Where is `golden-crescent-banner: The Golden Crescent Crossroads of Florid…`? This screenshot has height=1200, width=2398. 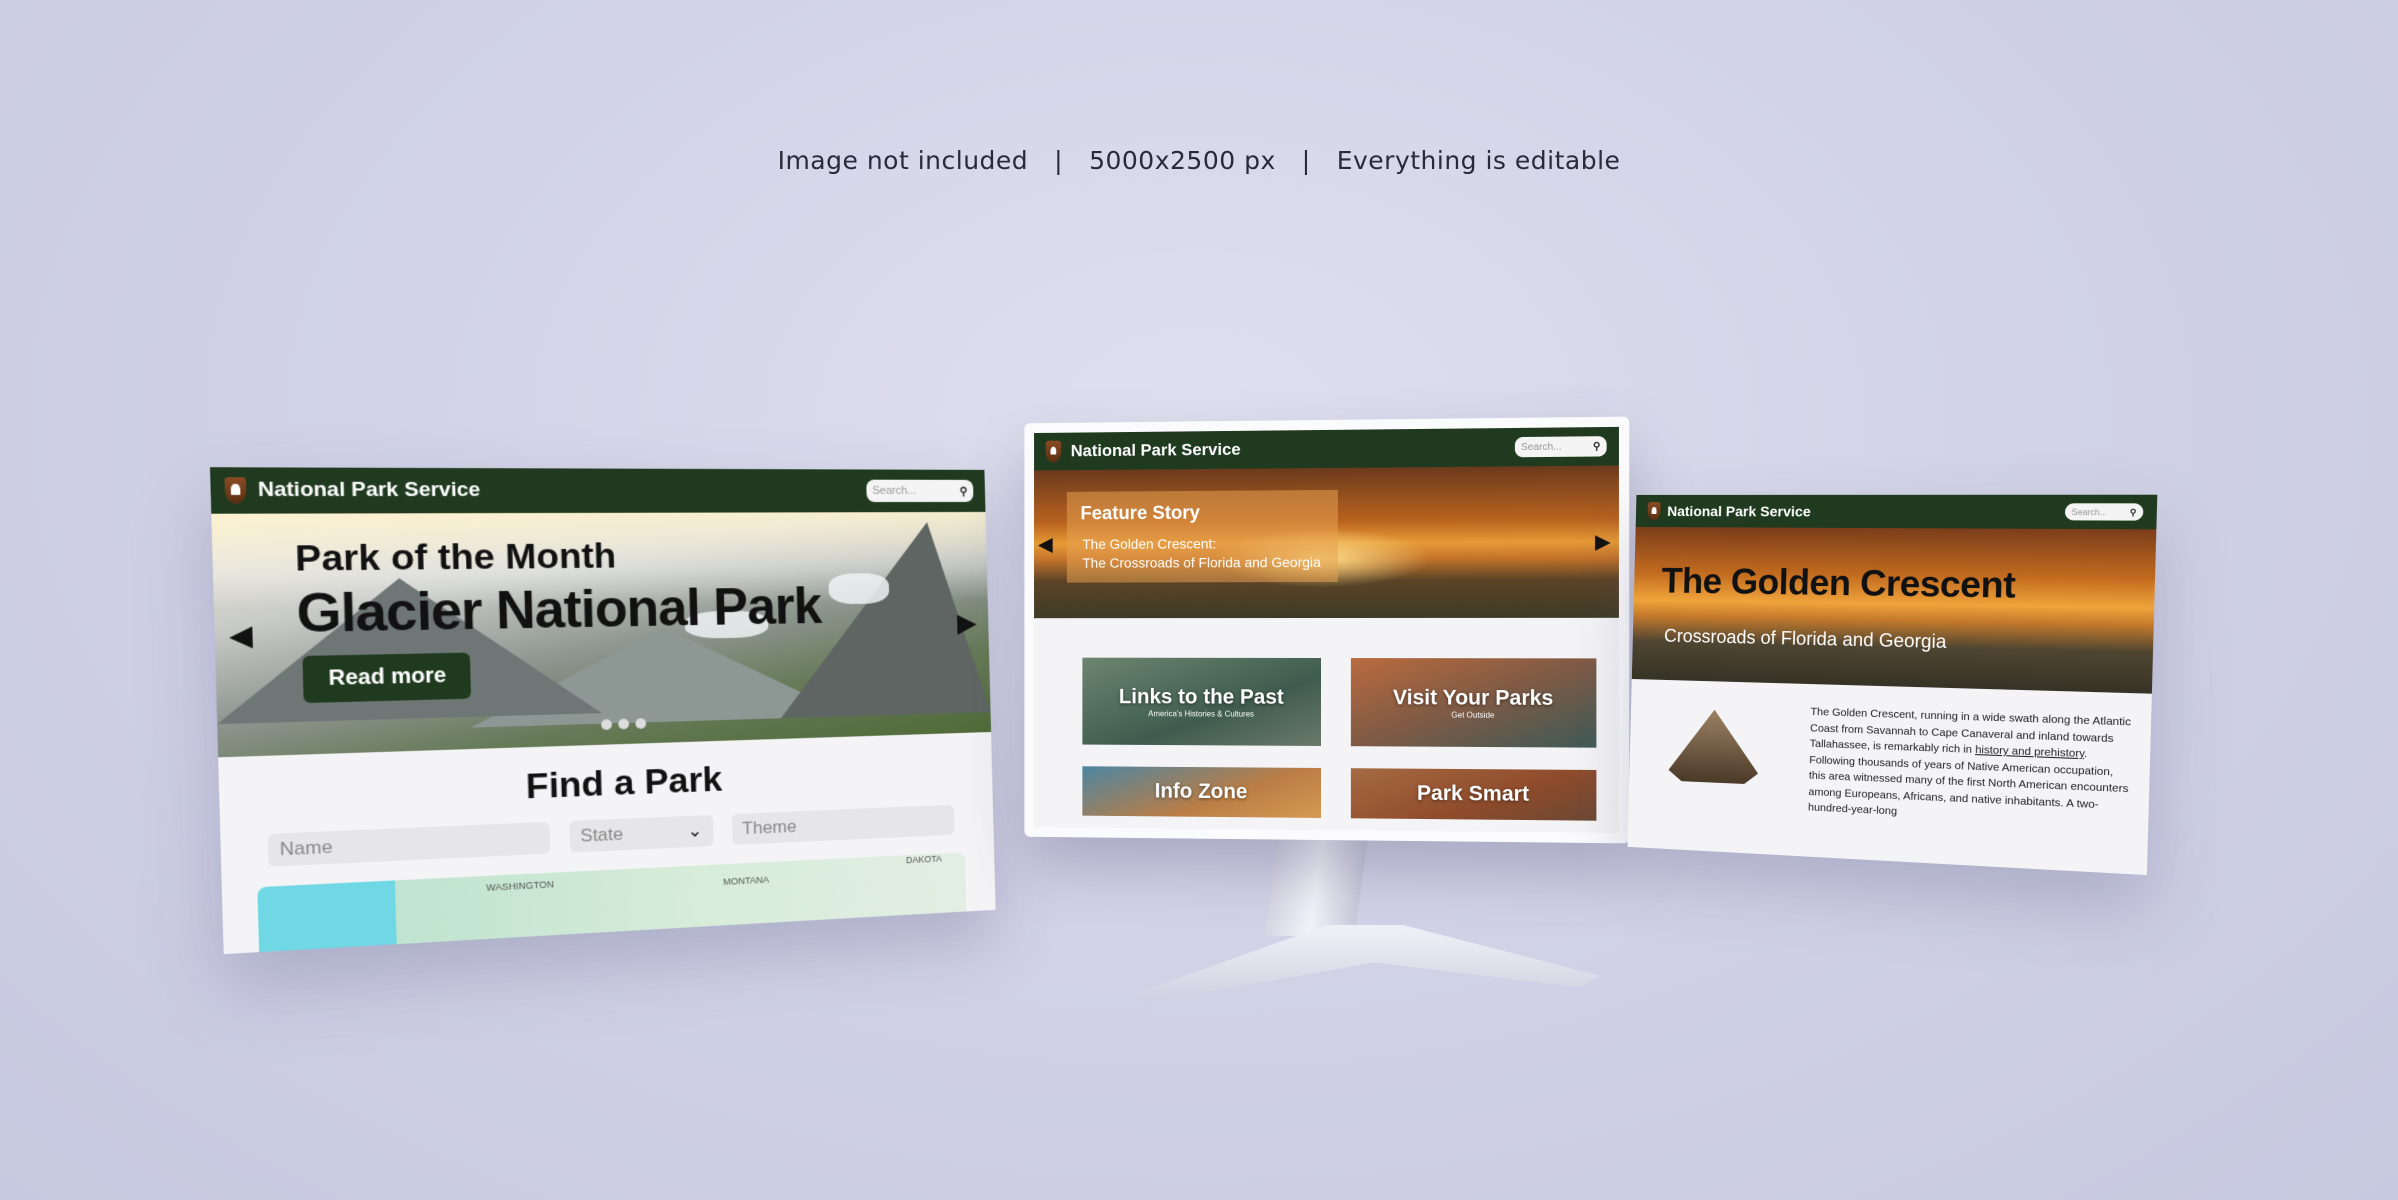
golden-crescent-banner: The Golden Crescent Crossroads of Florid… is located at coordinates (1894, 610).